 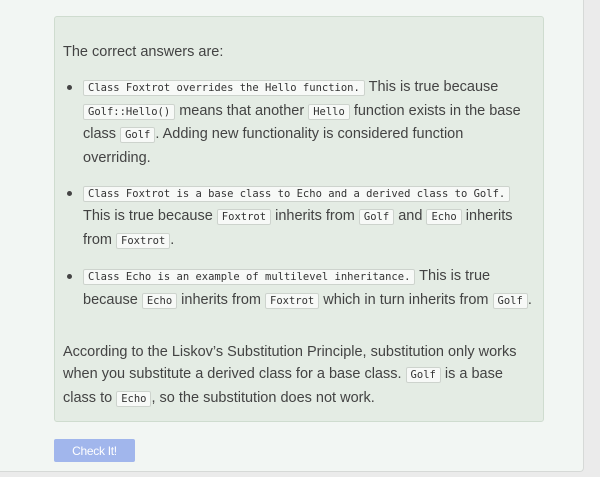 What do you see at coordinates (329, 111) in the screenshot?
I see `inline-code: Hello` at bounding box center [329, 111].